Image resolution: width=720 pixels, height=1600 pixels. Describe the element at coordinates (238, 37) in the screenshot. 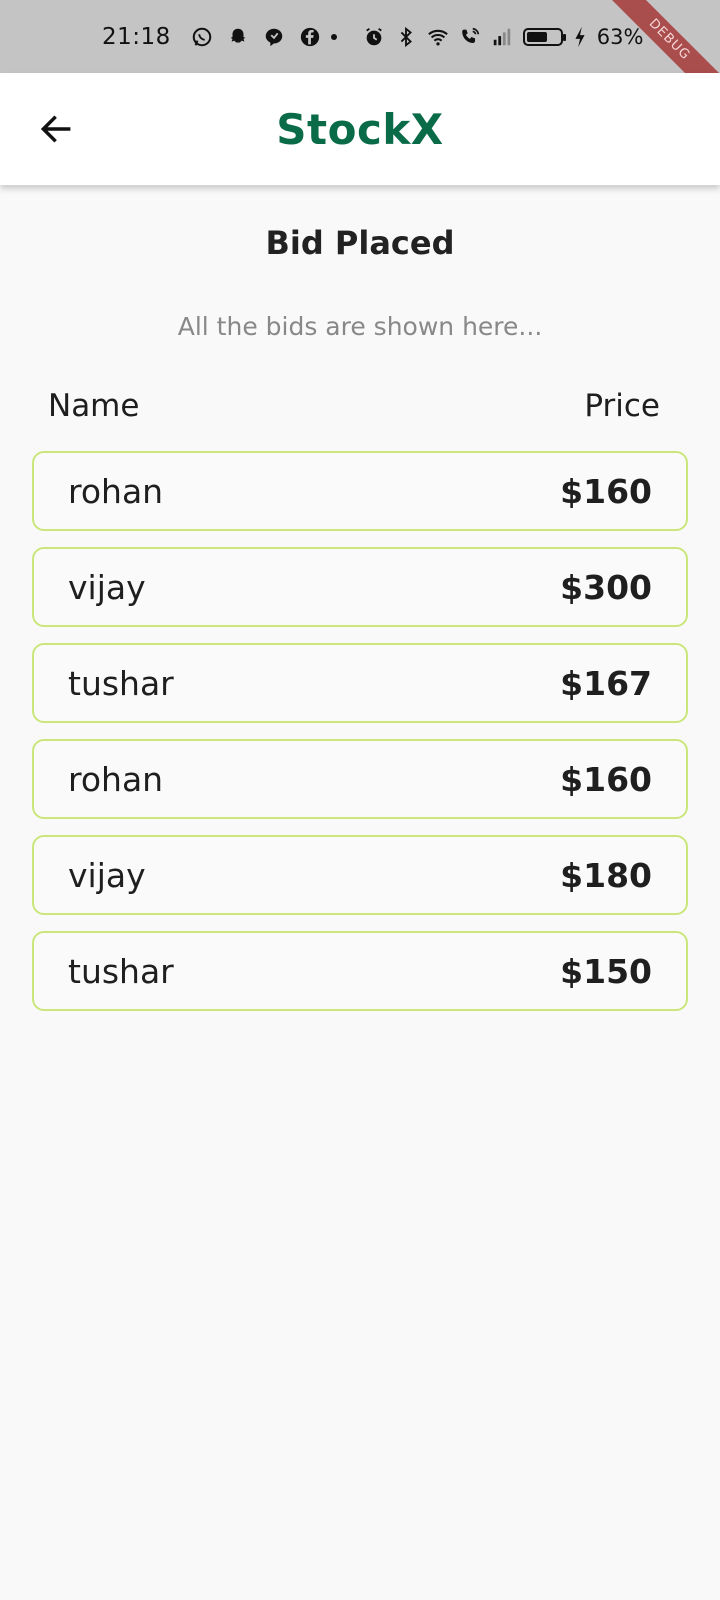

I see `snapchat-icon` at that location.